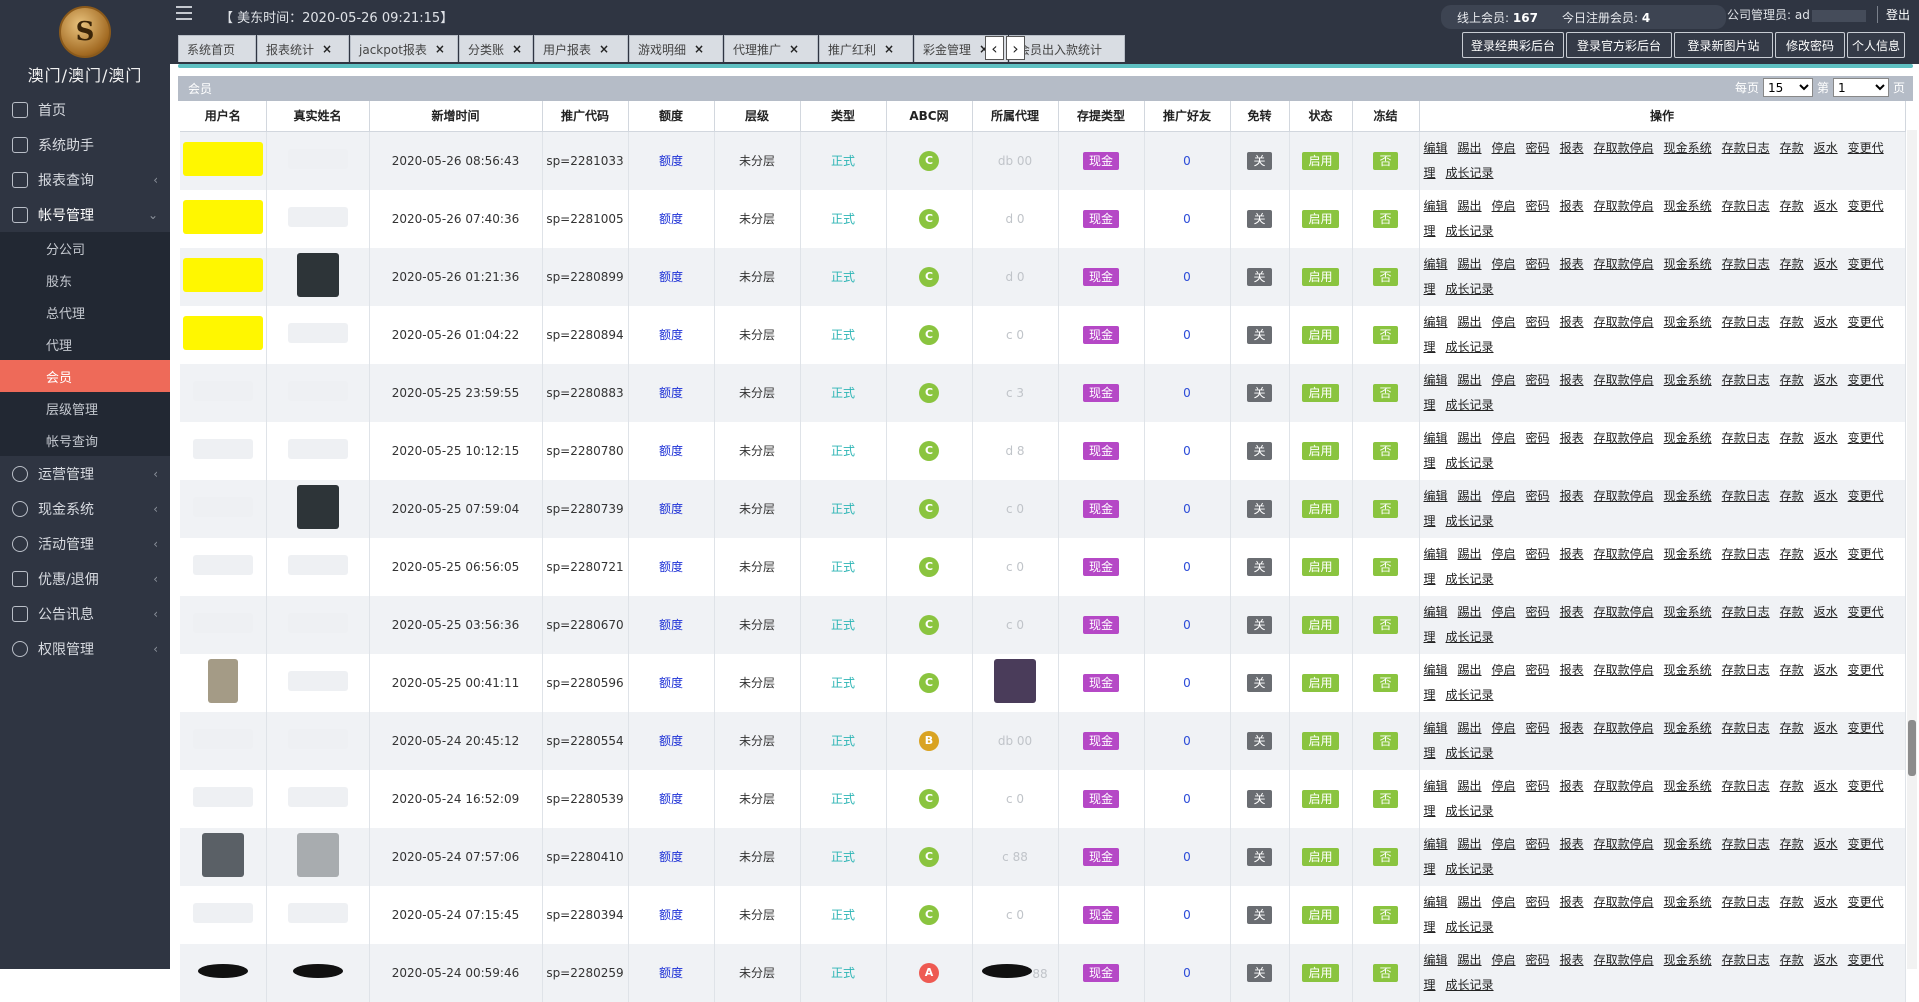 The image size is (1919, 1002). Describe the element at coordinates (85, 344) in the screenshot. I see `submenu-item-3: 代理` at that location.